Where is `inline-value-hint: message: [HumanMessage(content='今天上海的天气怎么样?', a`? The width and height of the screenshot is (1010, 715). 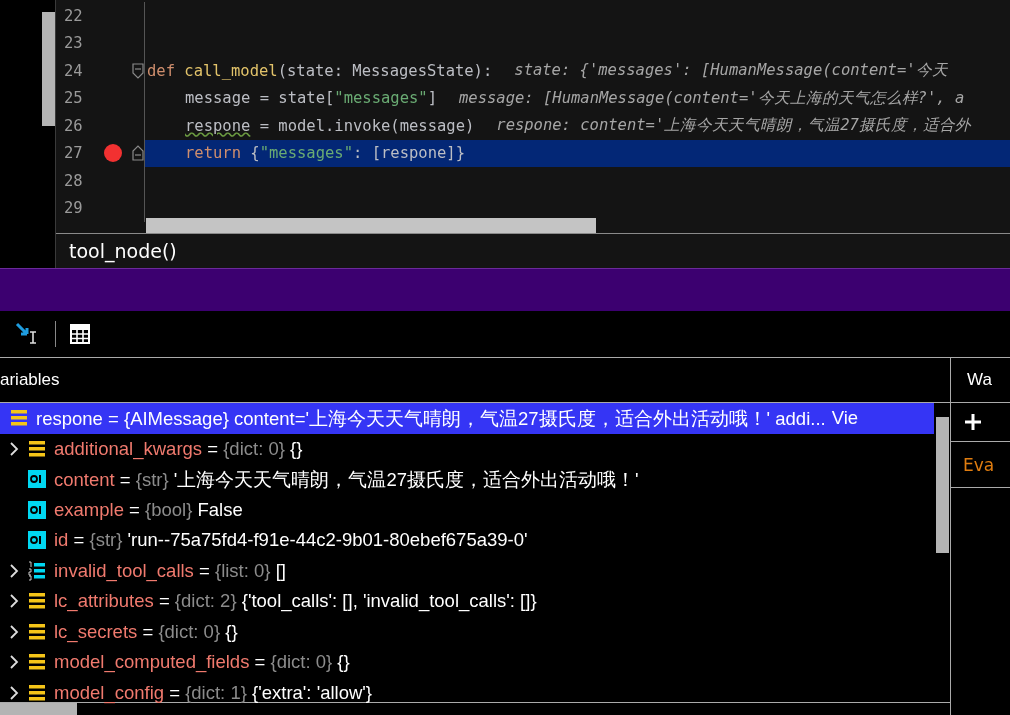 inline-value-hint: message: [HumanMessage(content='今天上海的天气怎么样?', a is located at coordinates (712, 98).